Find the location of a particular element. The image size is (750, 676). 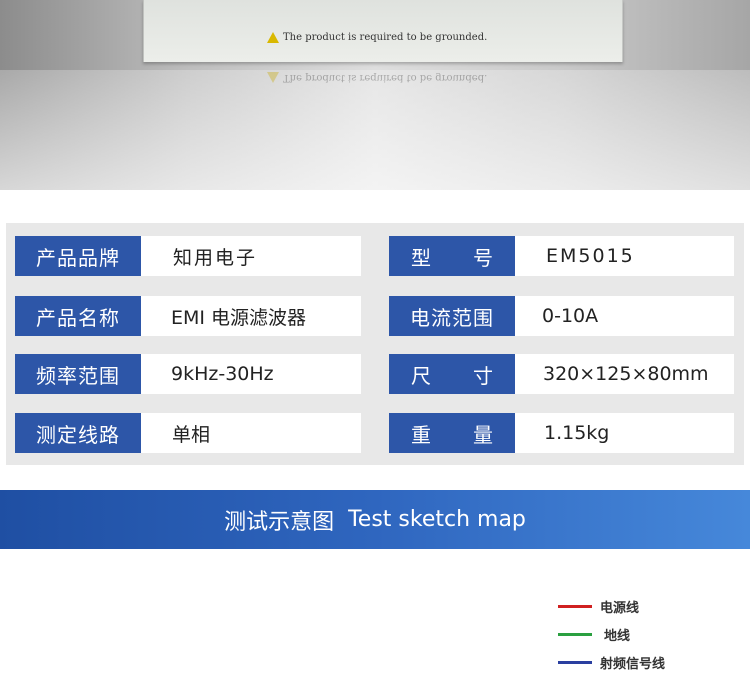

spec-label-part: 重 is located at coordinates (421, 434).